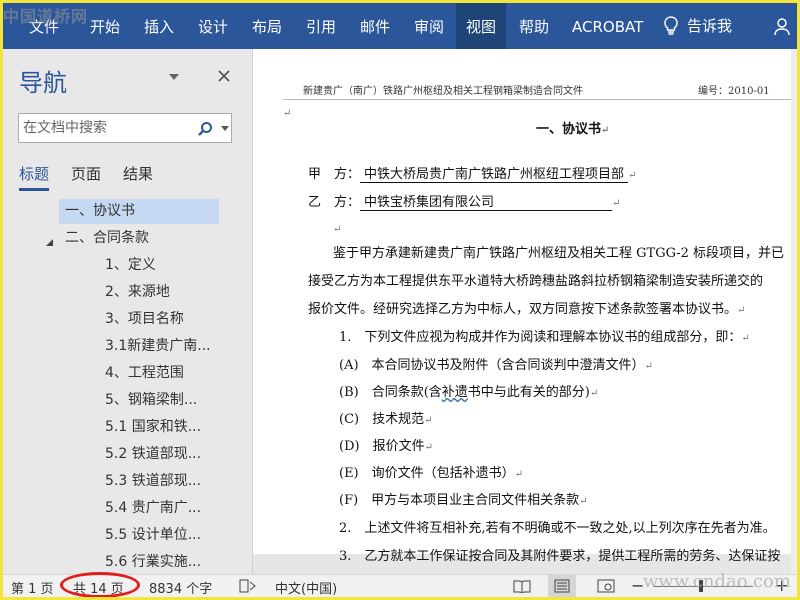  I want to click on share-user-icon, so click(783, 27).